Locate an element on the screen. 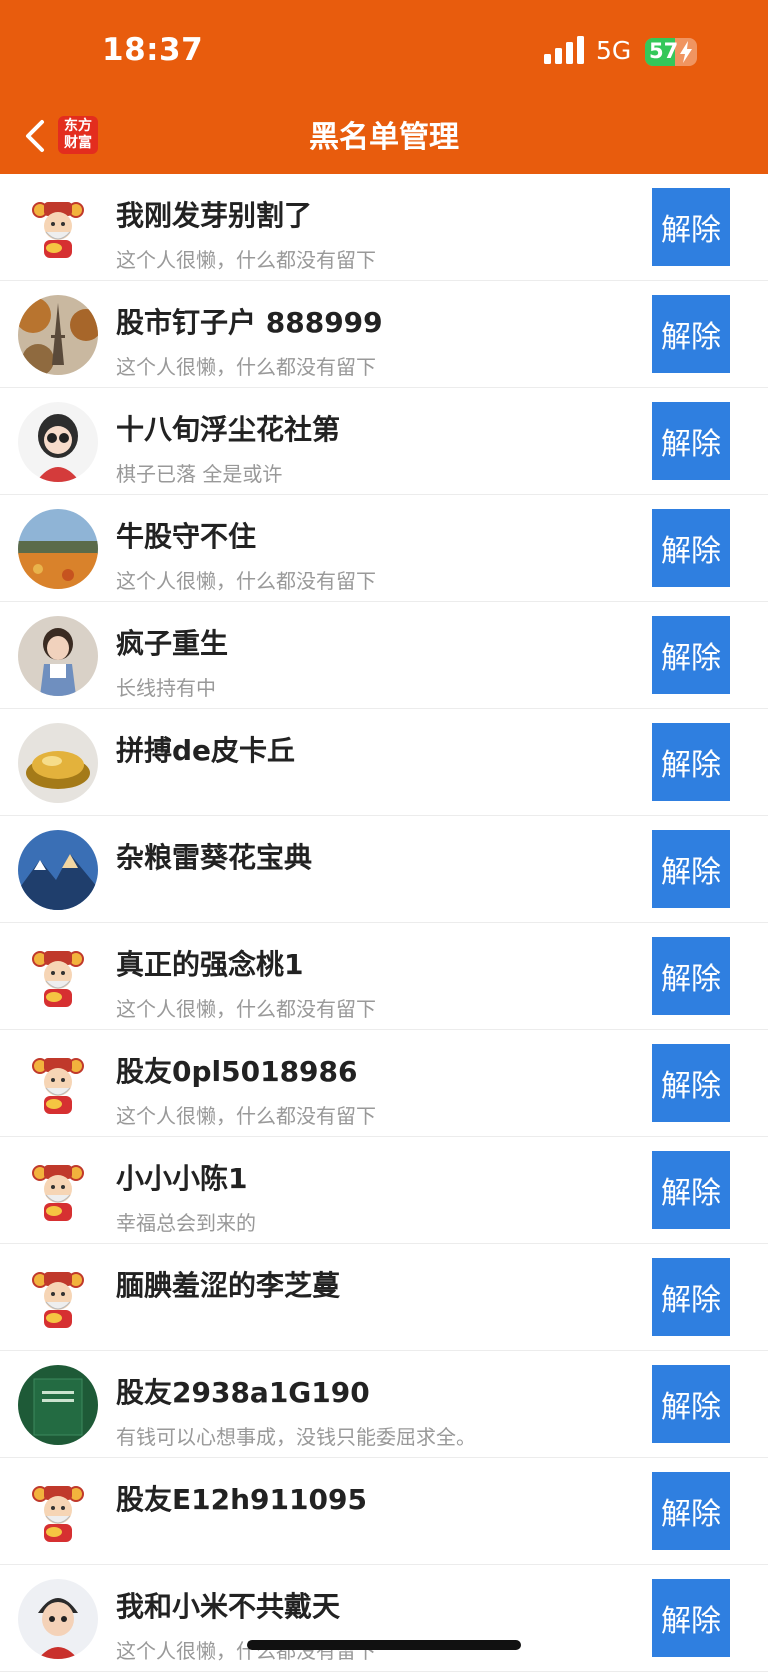 The height and width of the screenshot is (1672, 768). user-name: 我刚发芽别割了 is located at coordinates (214, 214).